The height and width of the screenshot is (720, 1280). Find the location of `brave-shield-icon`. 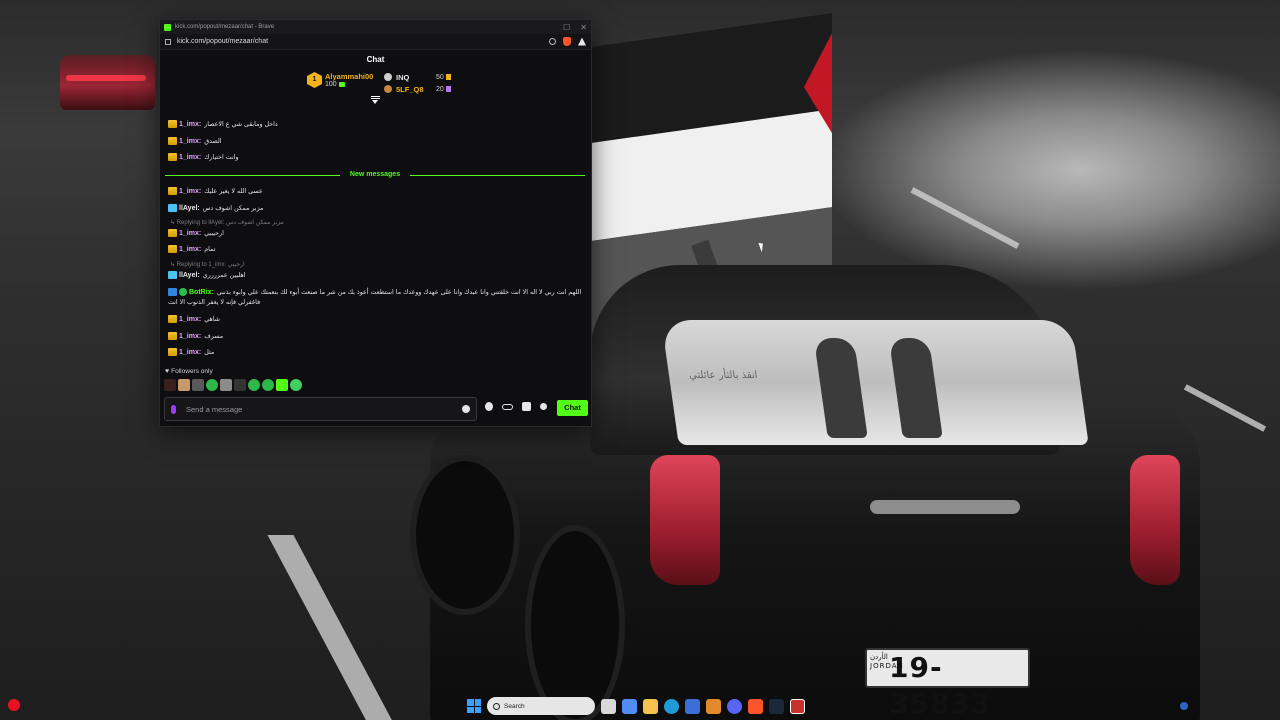

brave-shield-icon is located at coordinates (567, 41).